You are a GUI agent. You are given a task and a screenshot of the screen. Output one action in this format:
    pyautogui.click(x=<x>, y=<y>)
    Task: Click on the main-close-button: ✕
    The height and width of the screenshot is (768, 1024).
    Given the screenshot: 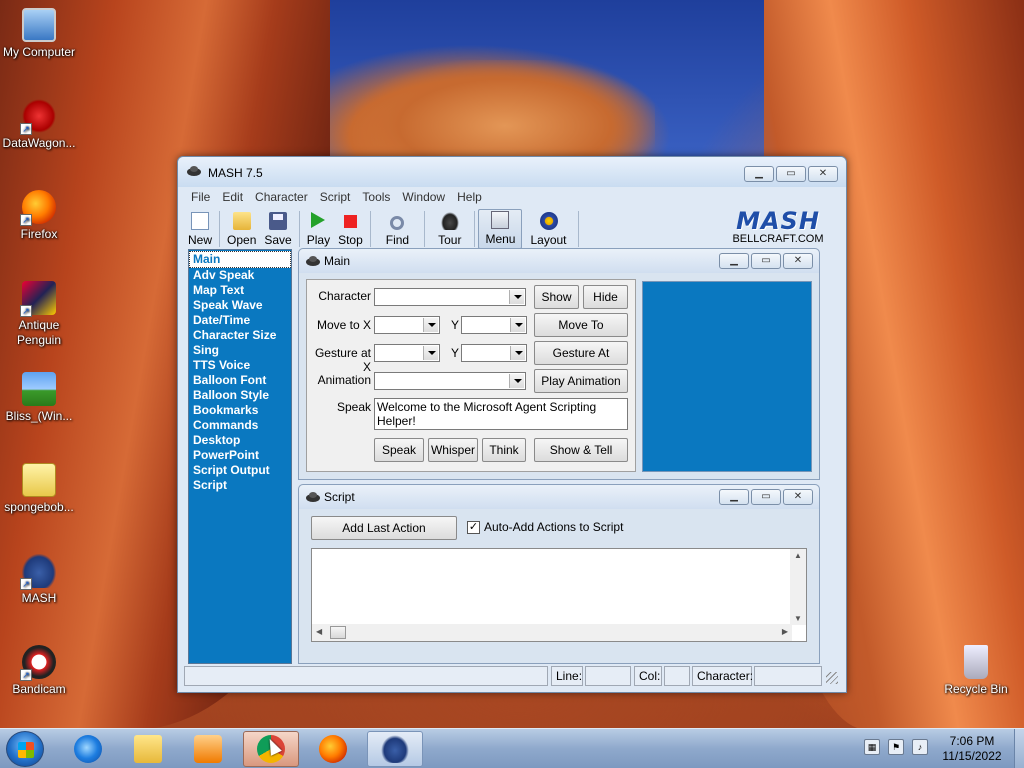 What is the action you would take?
    pyautogui.click(x=798, y=261)
    